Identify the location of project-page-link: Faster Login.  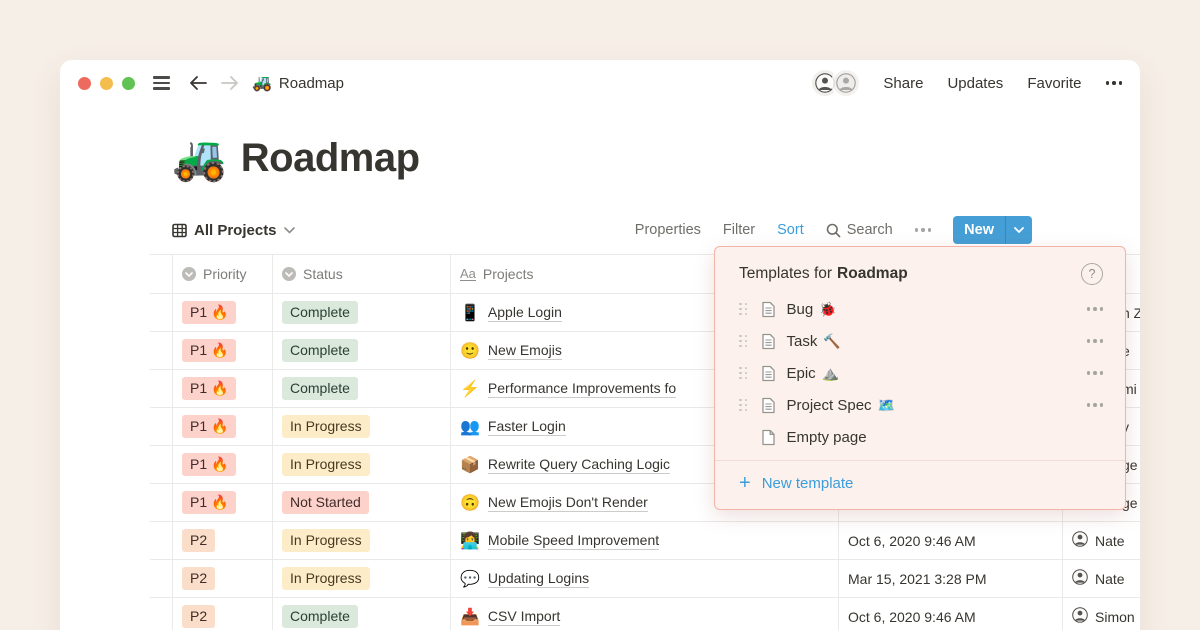
(526, 427).